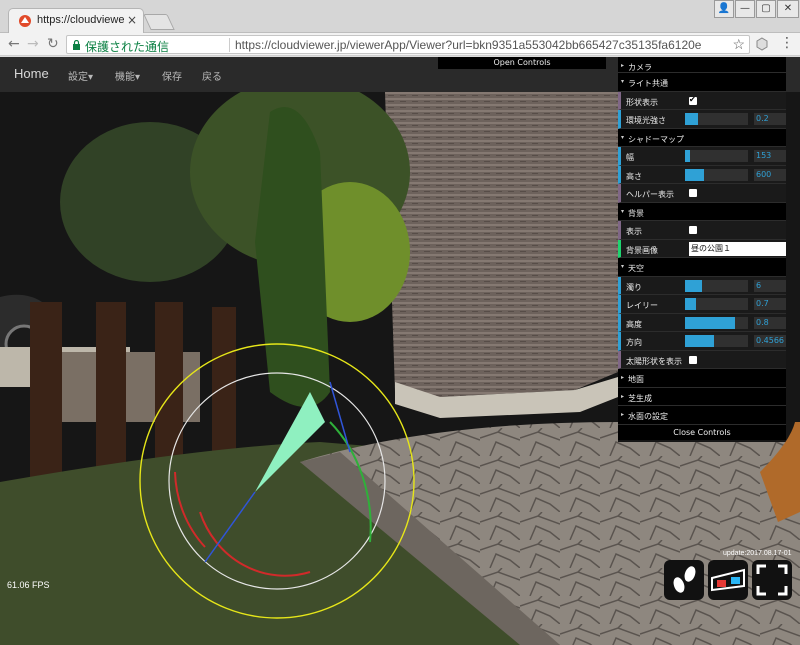 Image resolution: width=800 pixels, height=645 pixels. Describe the element at coordinates (702, 415) in the screenshot. I see `folder-water: ▸ 水面の設定` at that location.